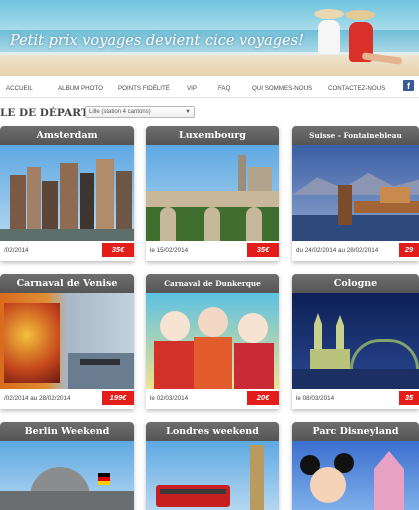 This screenshot has width=419, height=510. Describe the element at coordinates (212, 283) in the screenshot. I see `trip-card-title: Carnaval de Dunkerque` at that location.